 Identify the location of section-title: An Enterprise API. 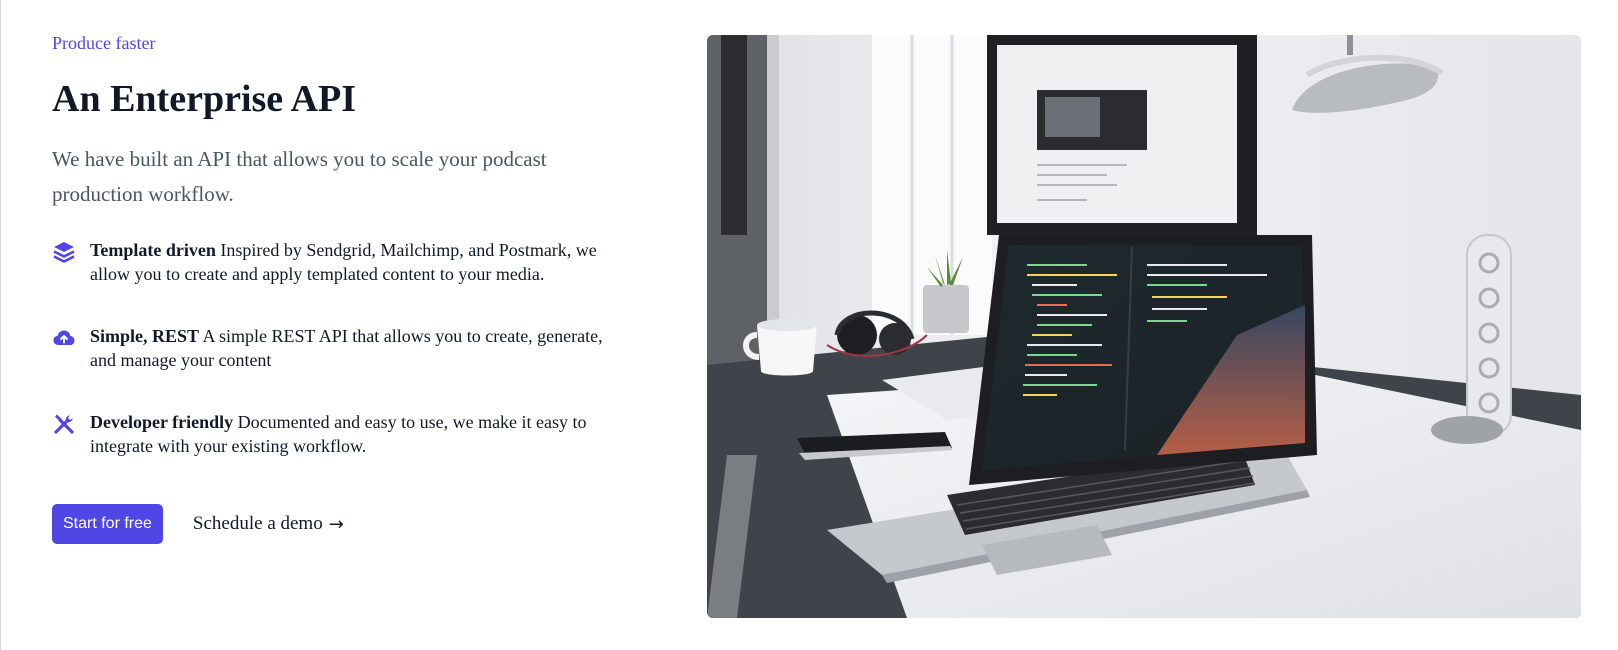
(204, 99).